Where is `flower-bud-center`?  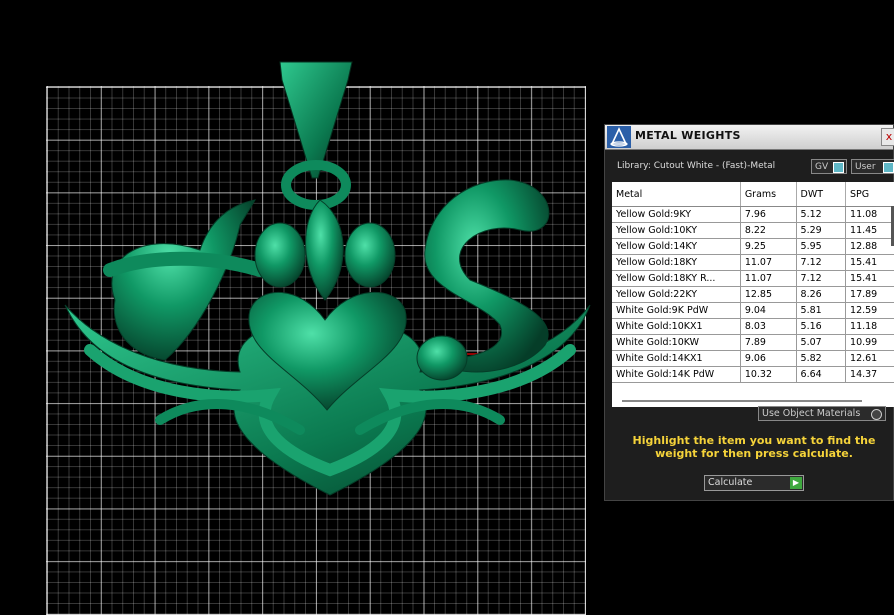
flower-bud-center is located at coordinates (324, 250).